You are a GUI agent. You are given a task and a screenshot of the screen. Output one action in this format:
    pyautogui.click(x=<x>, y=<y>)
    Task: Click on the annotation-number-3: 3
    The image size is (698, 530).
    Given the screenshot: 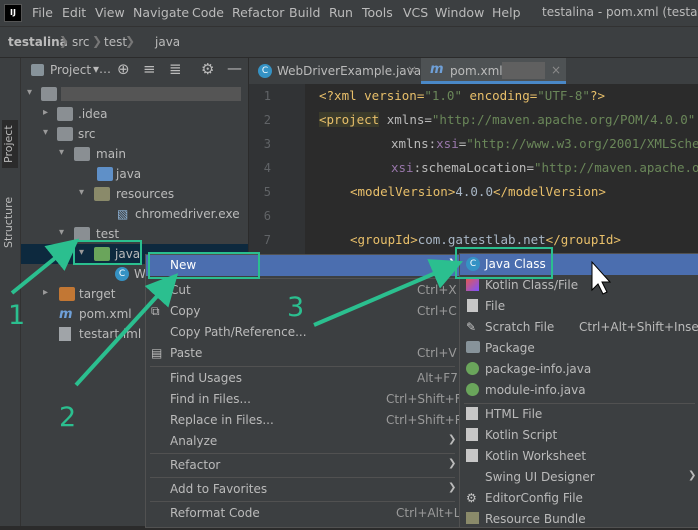 What is the action you would take?
    pyautogui.click(x=296, y=307)
    